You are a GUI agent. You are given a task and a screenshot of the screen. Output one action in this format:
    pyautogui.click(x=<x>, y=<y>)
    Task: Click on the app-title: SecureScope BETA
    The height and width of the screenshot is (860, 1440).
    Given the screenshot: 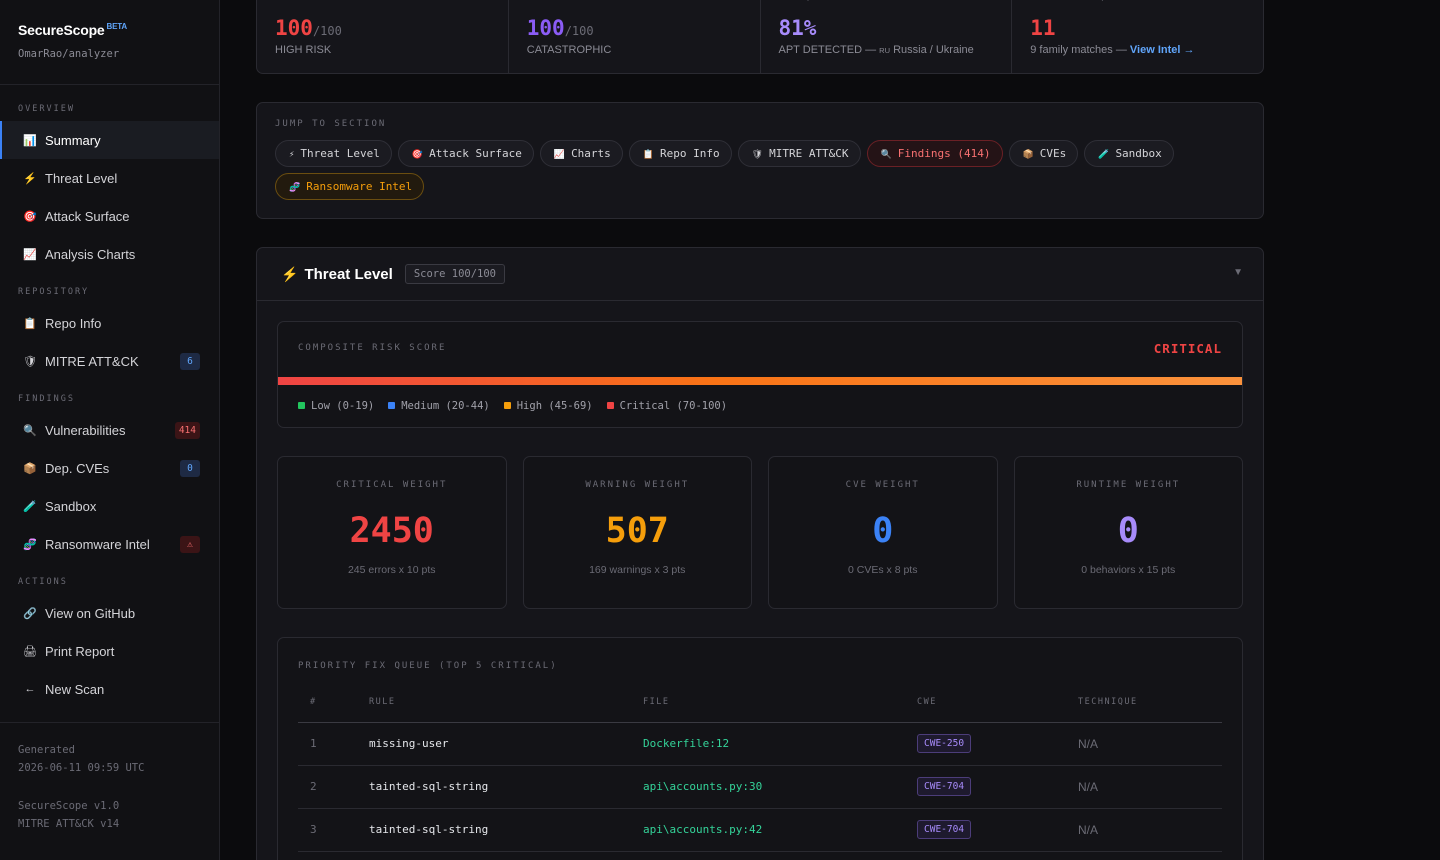 What is the action you would take?
    pyautogui.click(x=72, y=30)
    